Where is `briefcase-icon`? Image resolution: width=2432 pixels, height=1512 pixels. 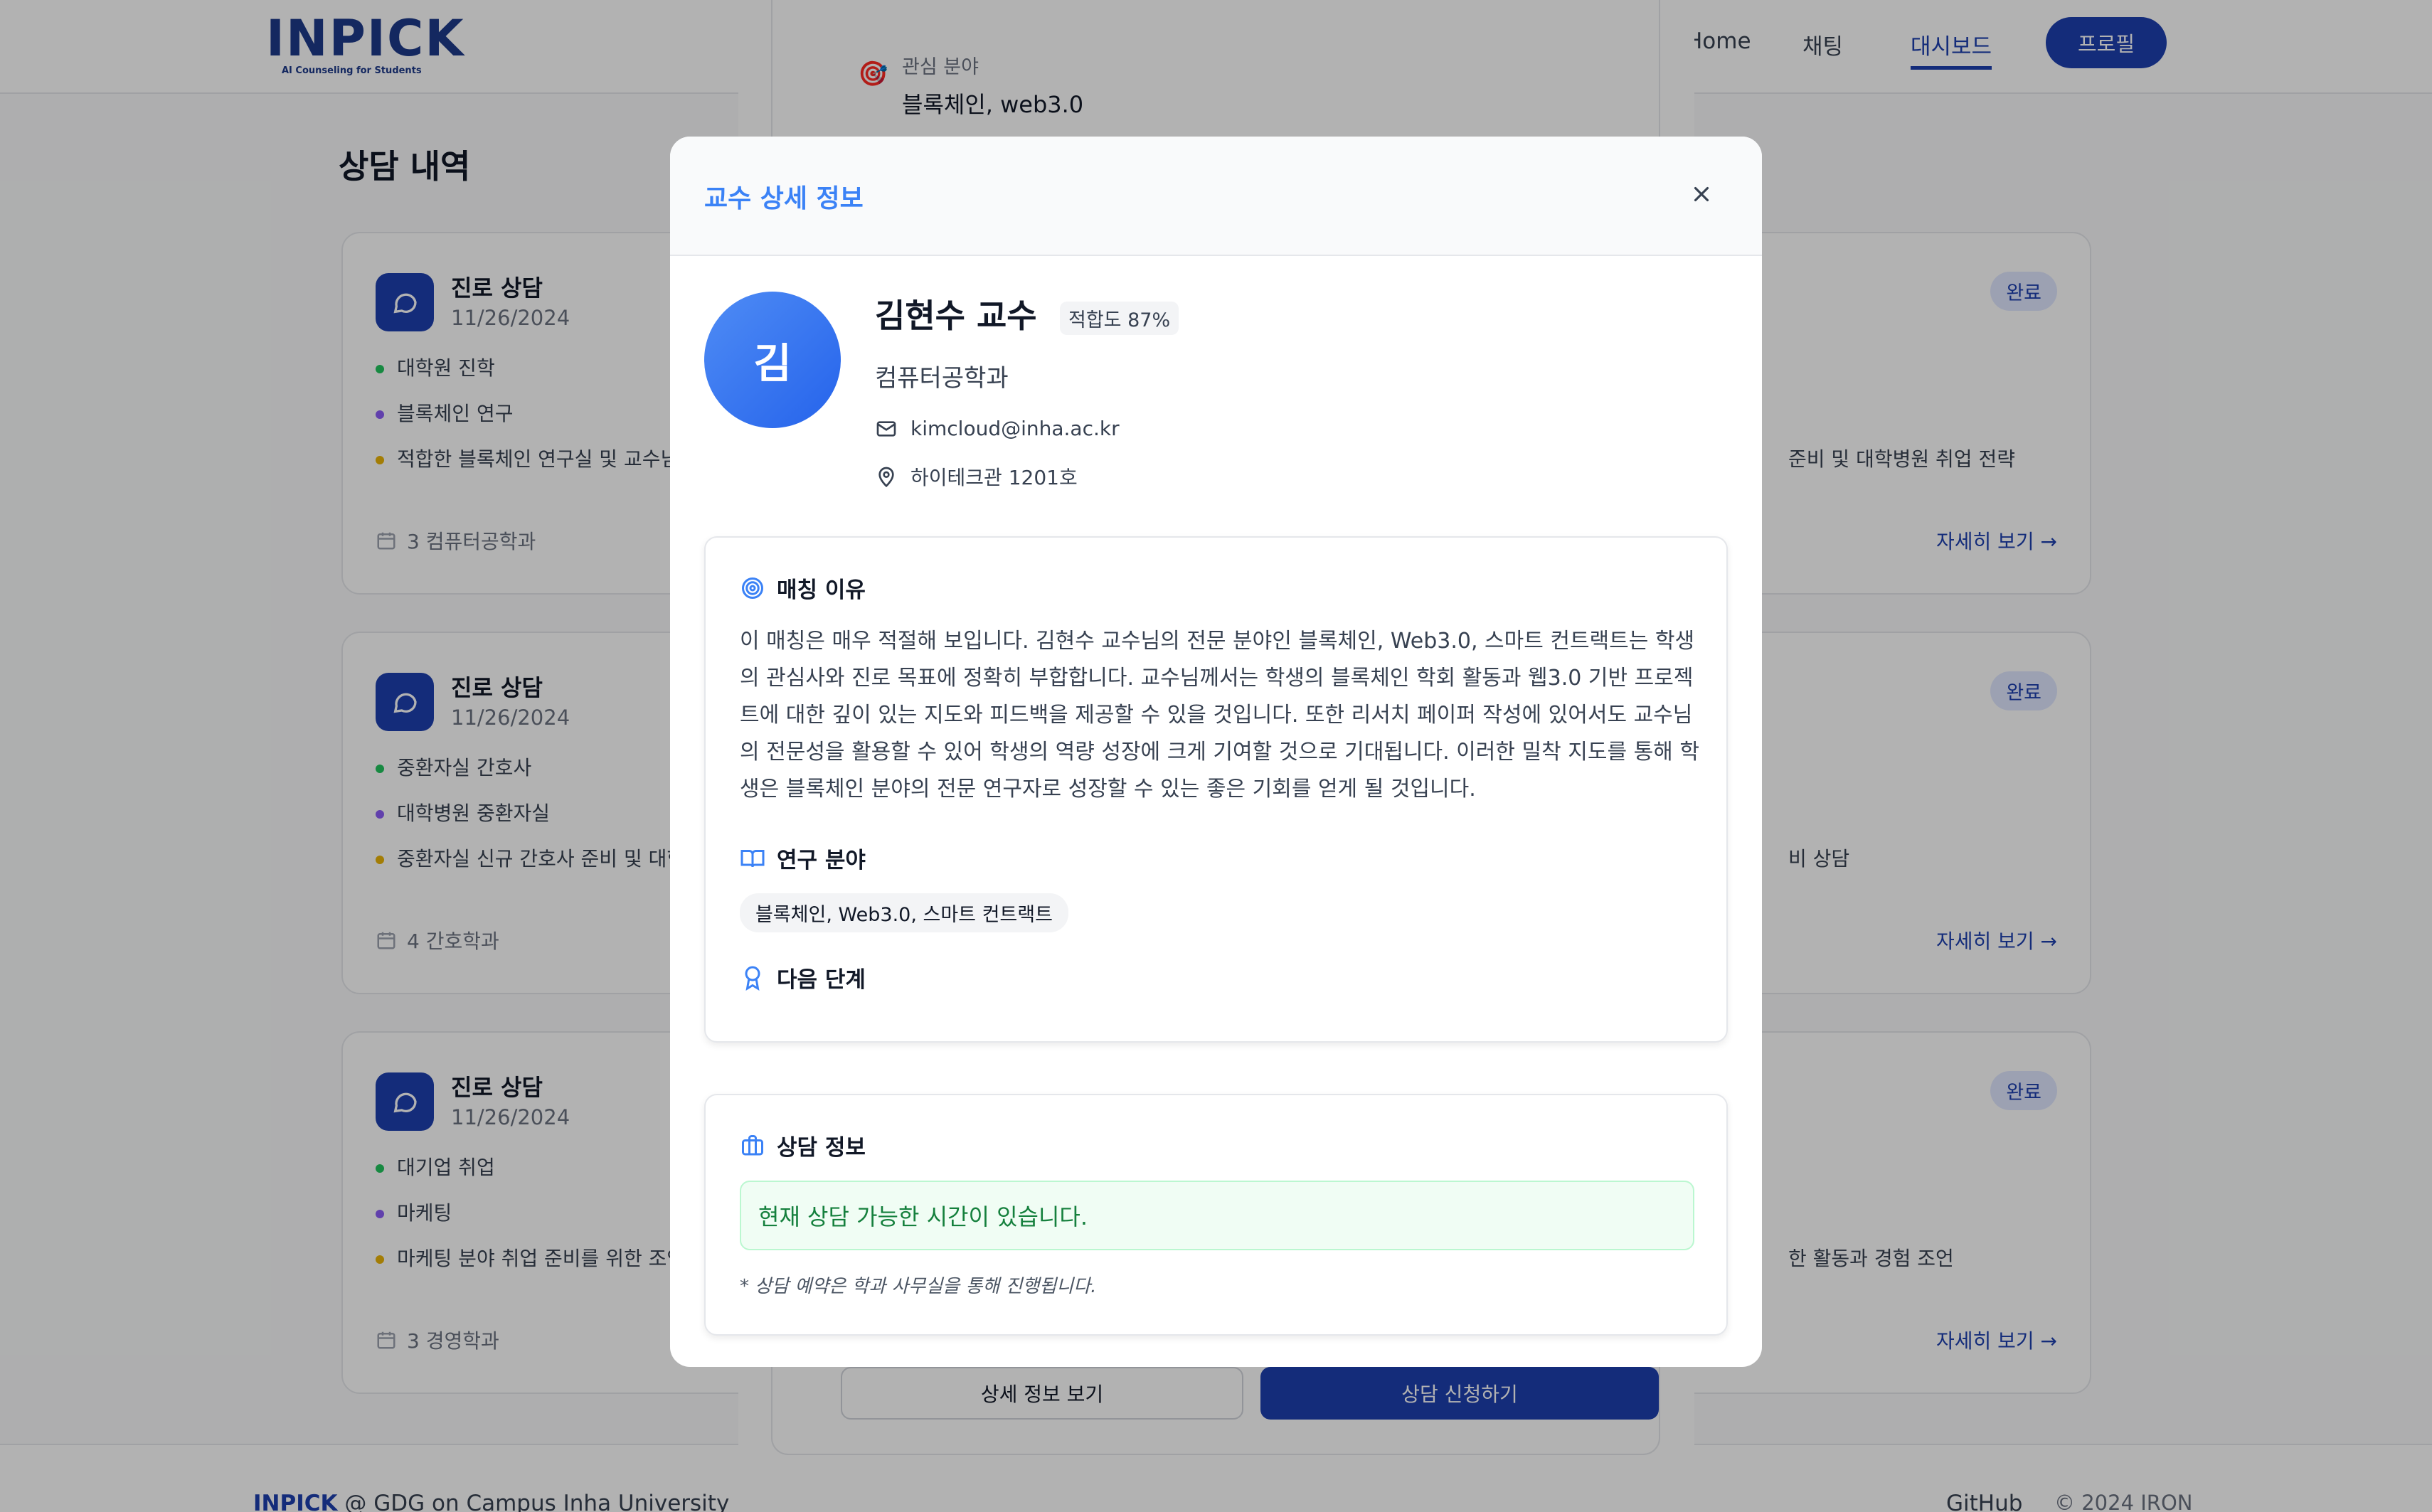
briefcase-icon is located at coordinates (752, 1144).